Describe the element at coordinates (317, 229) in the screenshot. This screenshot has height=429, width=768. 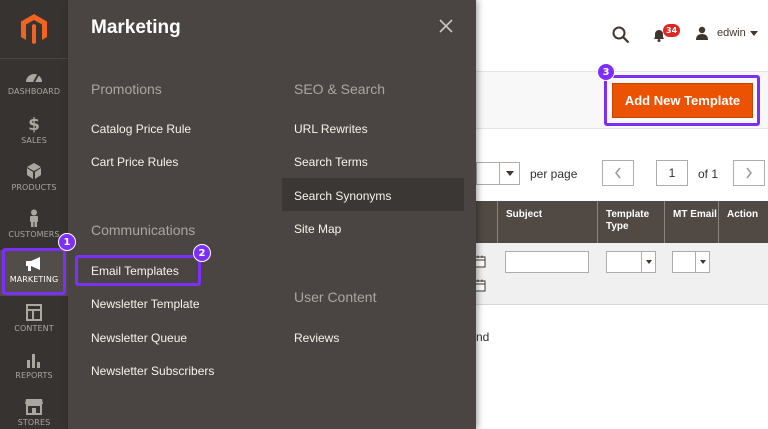
I see `menu-link-site-map: Site Map` at that location.